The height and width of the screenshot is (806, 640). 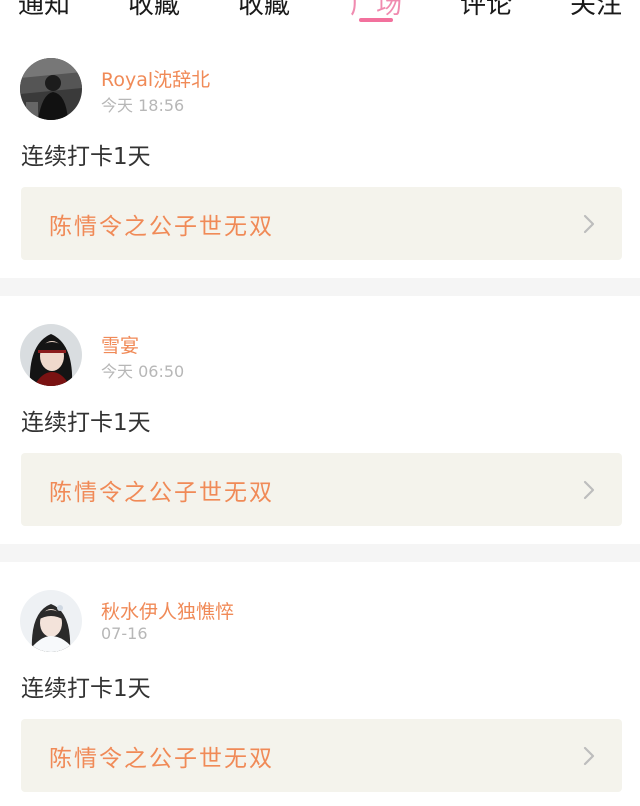 What do you see at coordinates (44, 10) in the screenshot?
I see `tab-notifications: 通知` at bounding box center [44, 10].